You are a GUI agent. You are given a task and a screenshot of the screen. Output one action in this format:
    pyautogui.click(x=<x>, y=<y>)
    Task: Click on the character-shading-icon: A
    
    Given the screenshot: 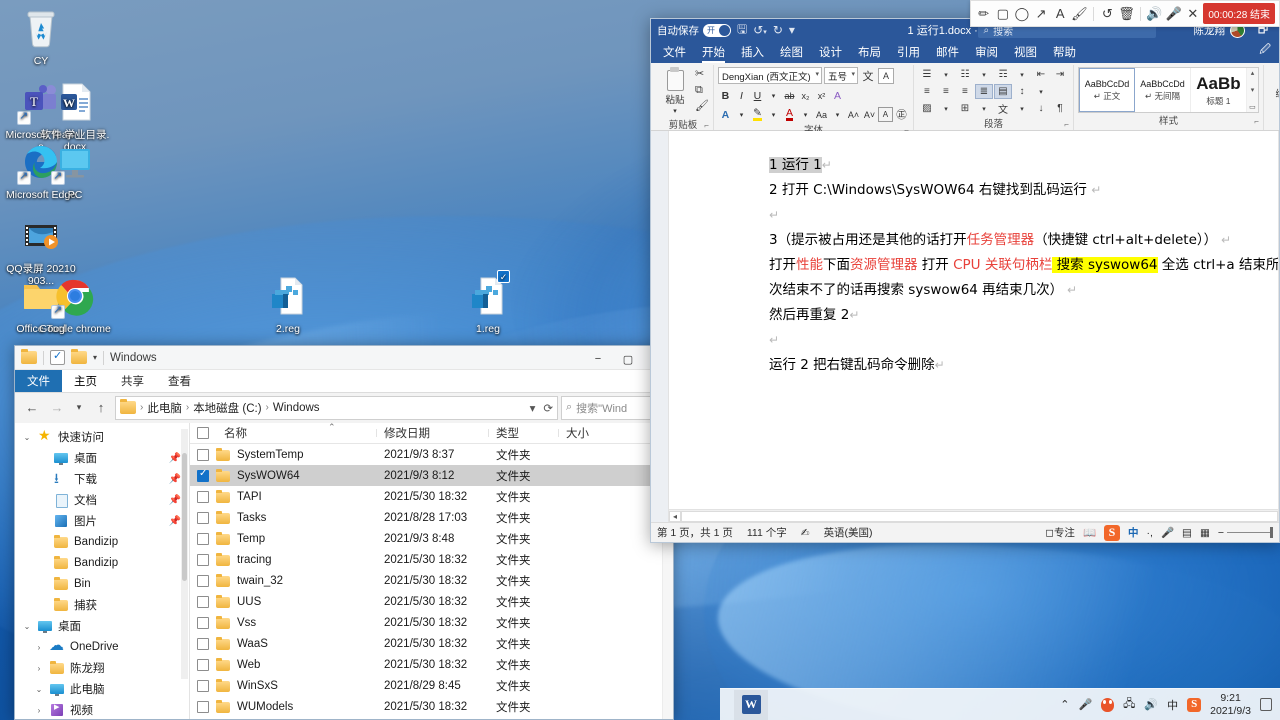 What is the action you would take?
    pyautogui.click(x=885, y=114)
    